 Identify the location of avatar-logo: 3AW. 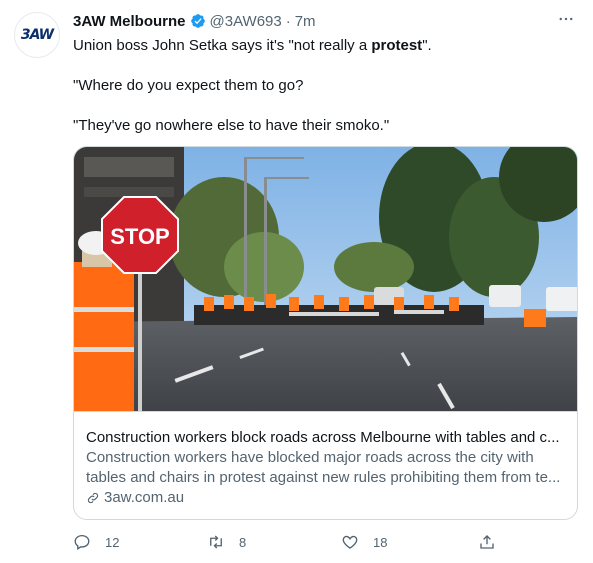
(37, 35).